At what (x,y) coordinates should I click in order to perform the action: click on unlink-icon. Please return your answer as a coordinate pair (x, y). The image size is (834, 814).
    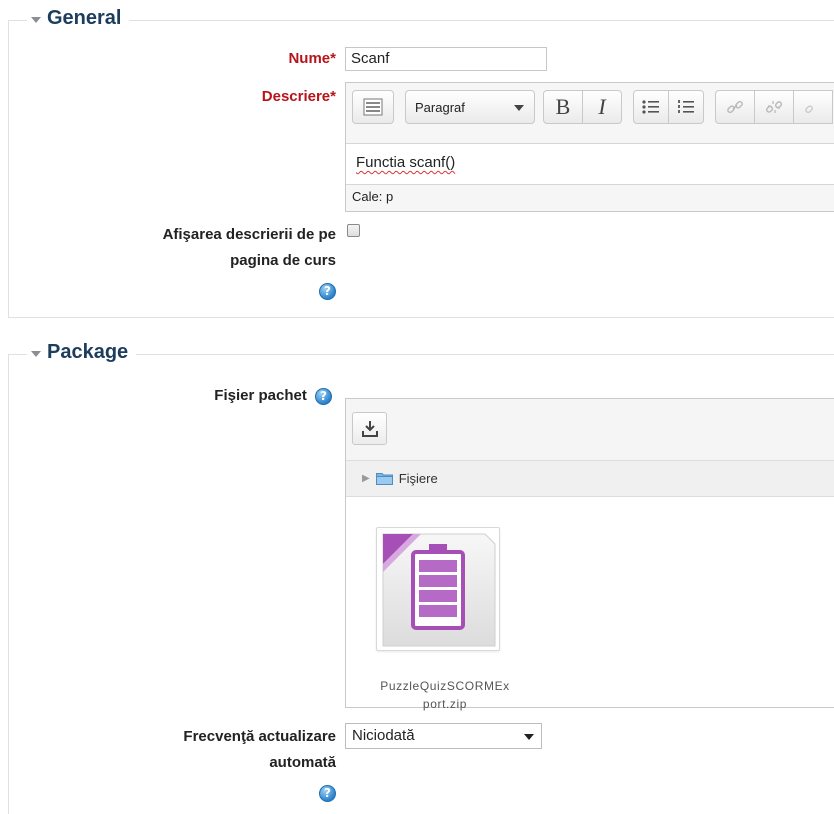
    Looking at the image, I should click on (774, 107).